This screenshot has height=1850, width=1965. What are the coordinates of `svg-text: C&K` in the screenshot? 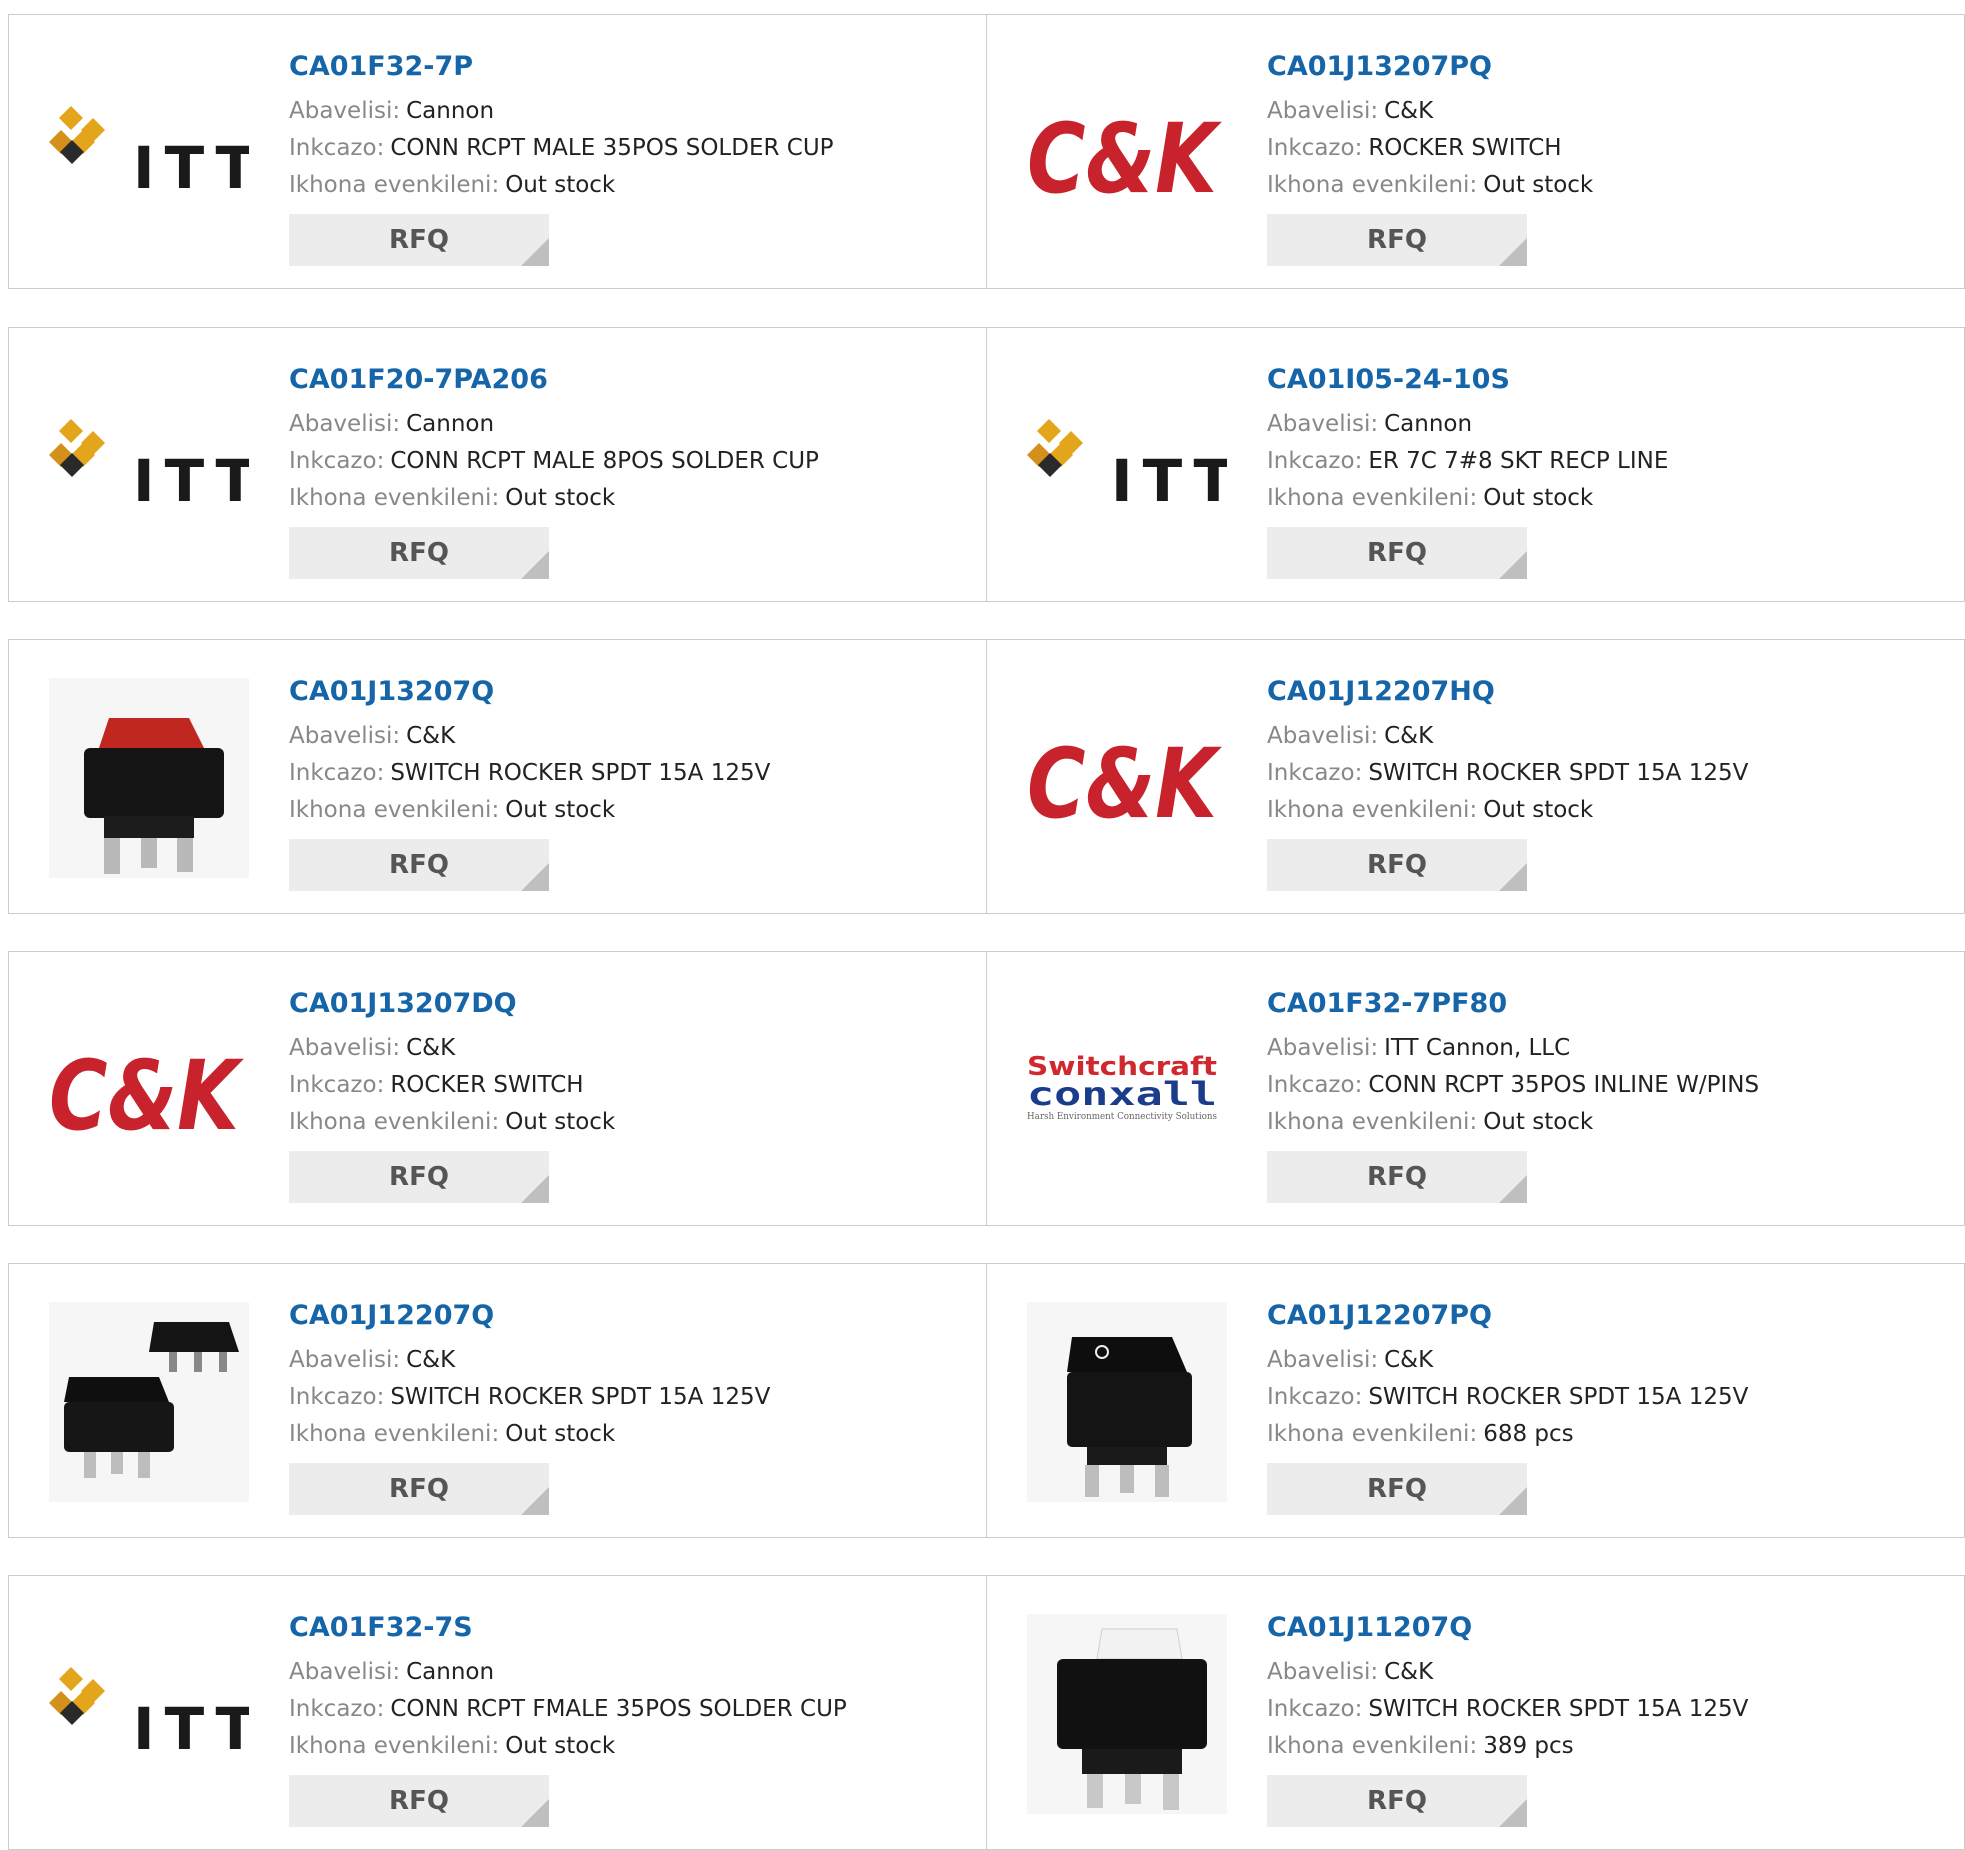 It's located at (1124, 155).